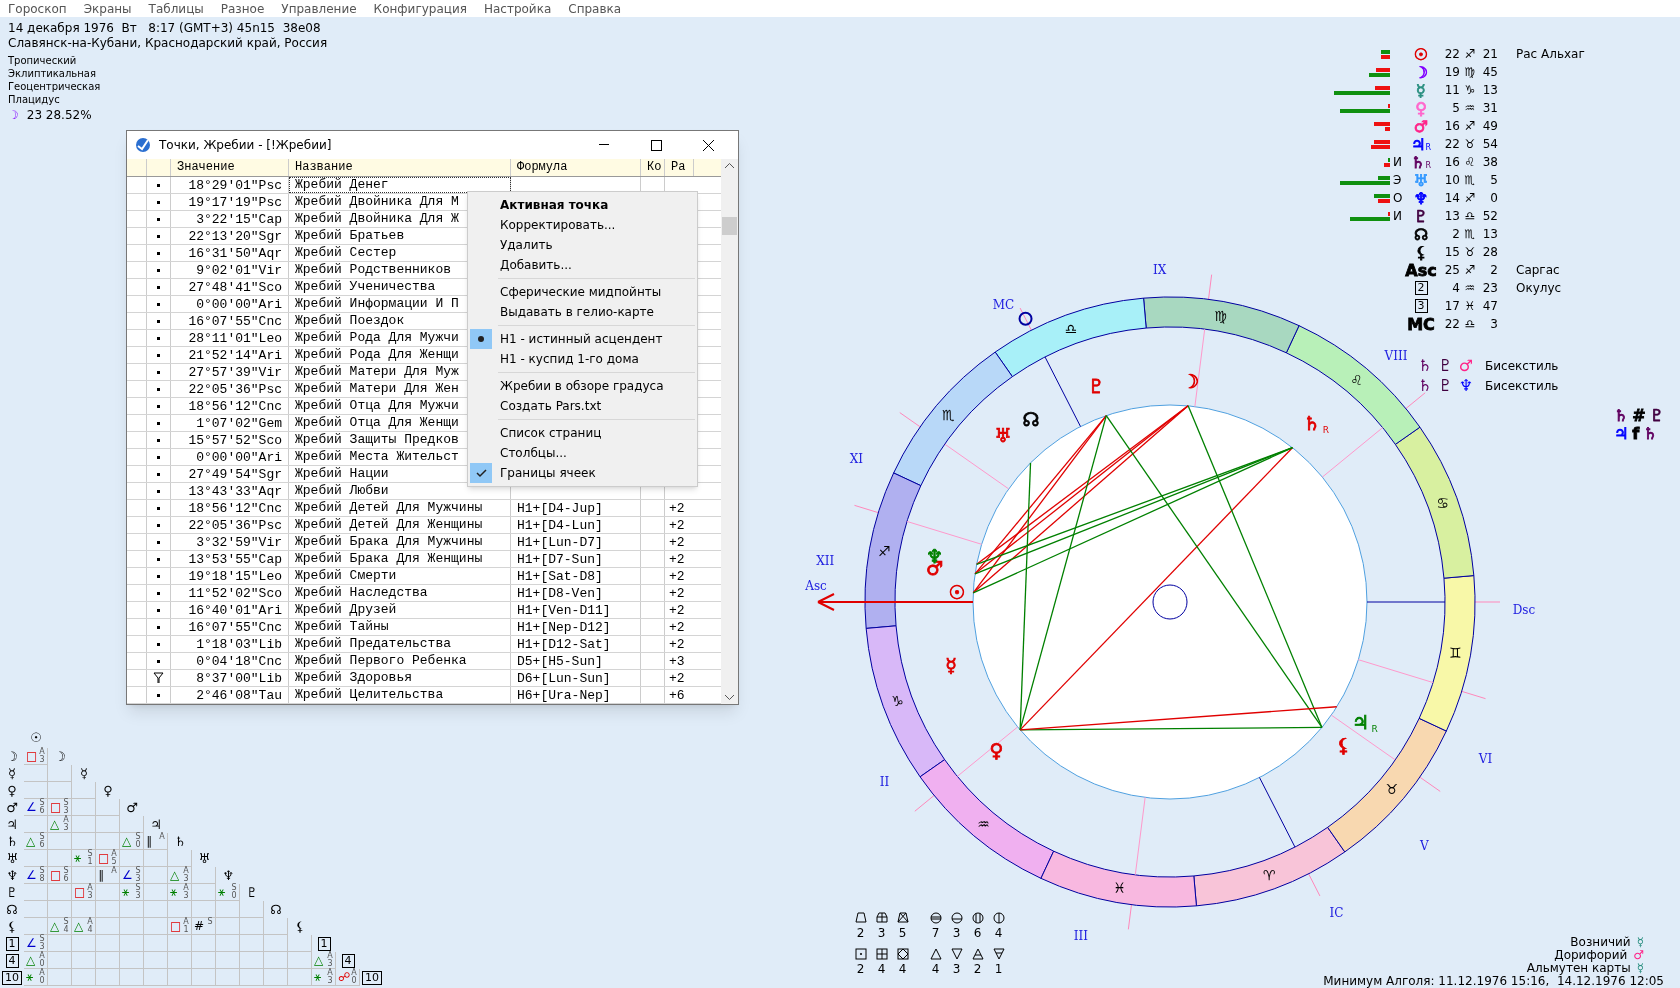 The height and width of the screenshot is (988, 1680). Describe the element at coordinates (902, 954) in the screenshot. I see `diamond-square-icon` at that location.